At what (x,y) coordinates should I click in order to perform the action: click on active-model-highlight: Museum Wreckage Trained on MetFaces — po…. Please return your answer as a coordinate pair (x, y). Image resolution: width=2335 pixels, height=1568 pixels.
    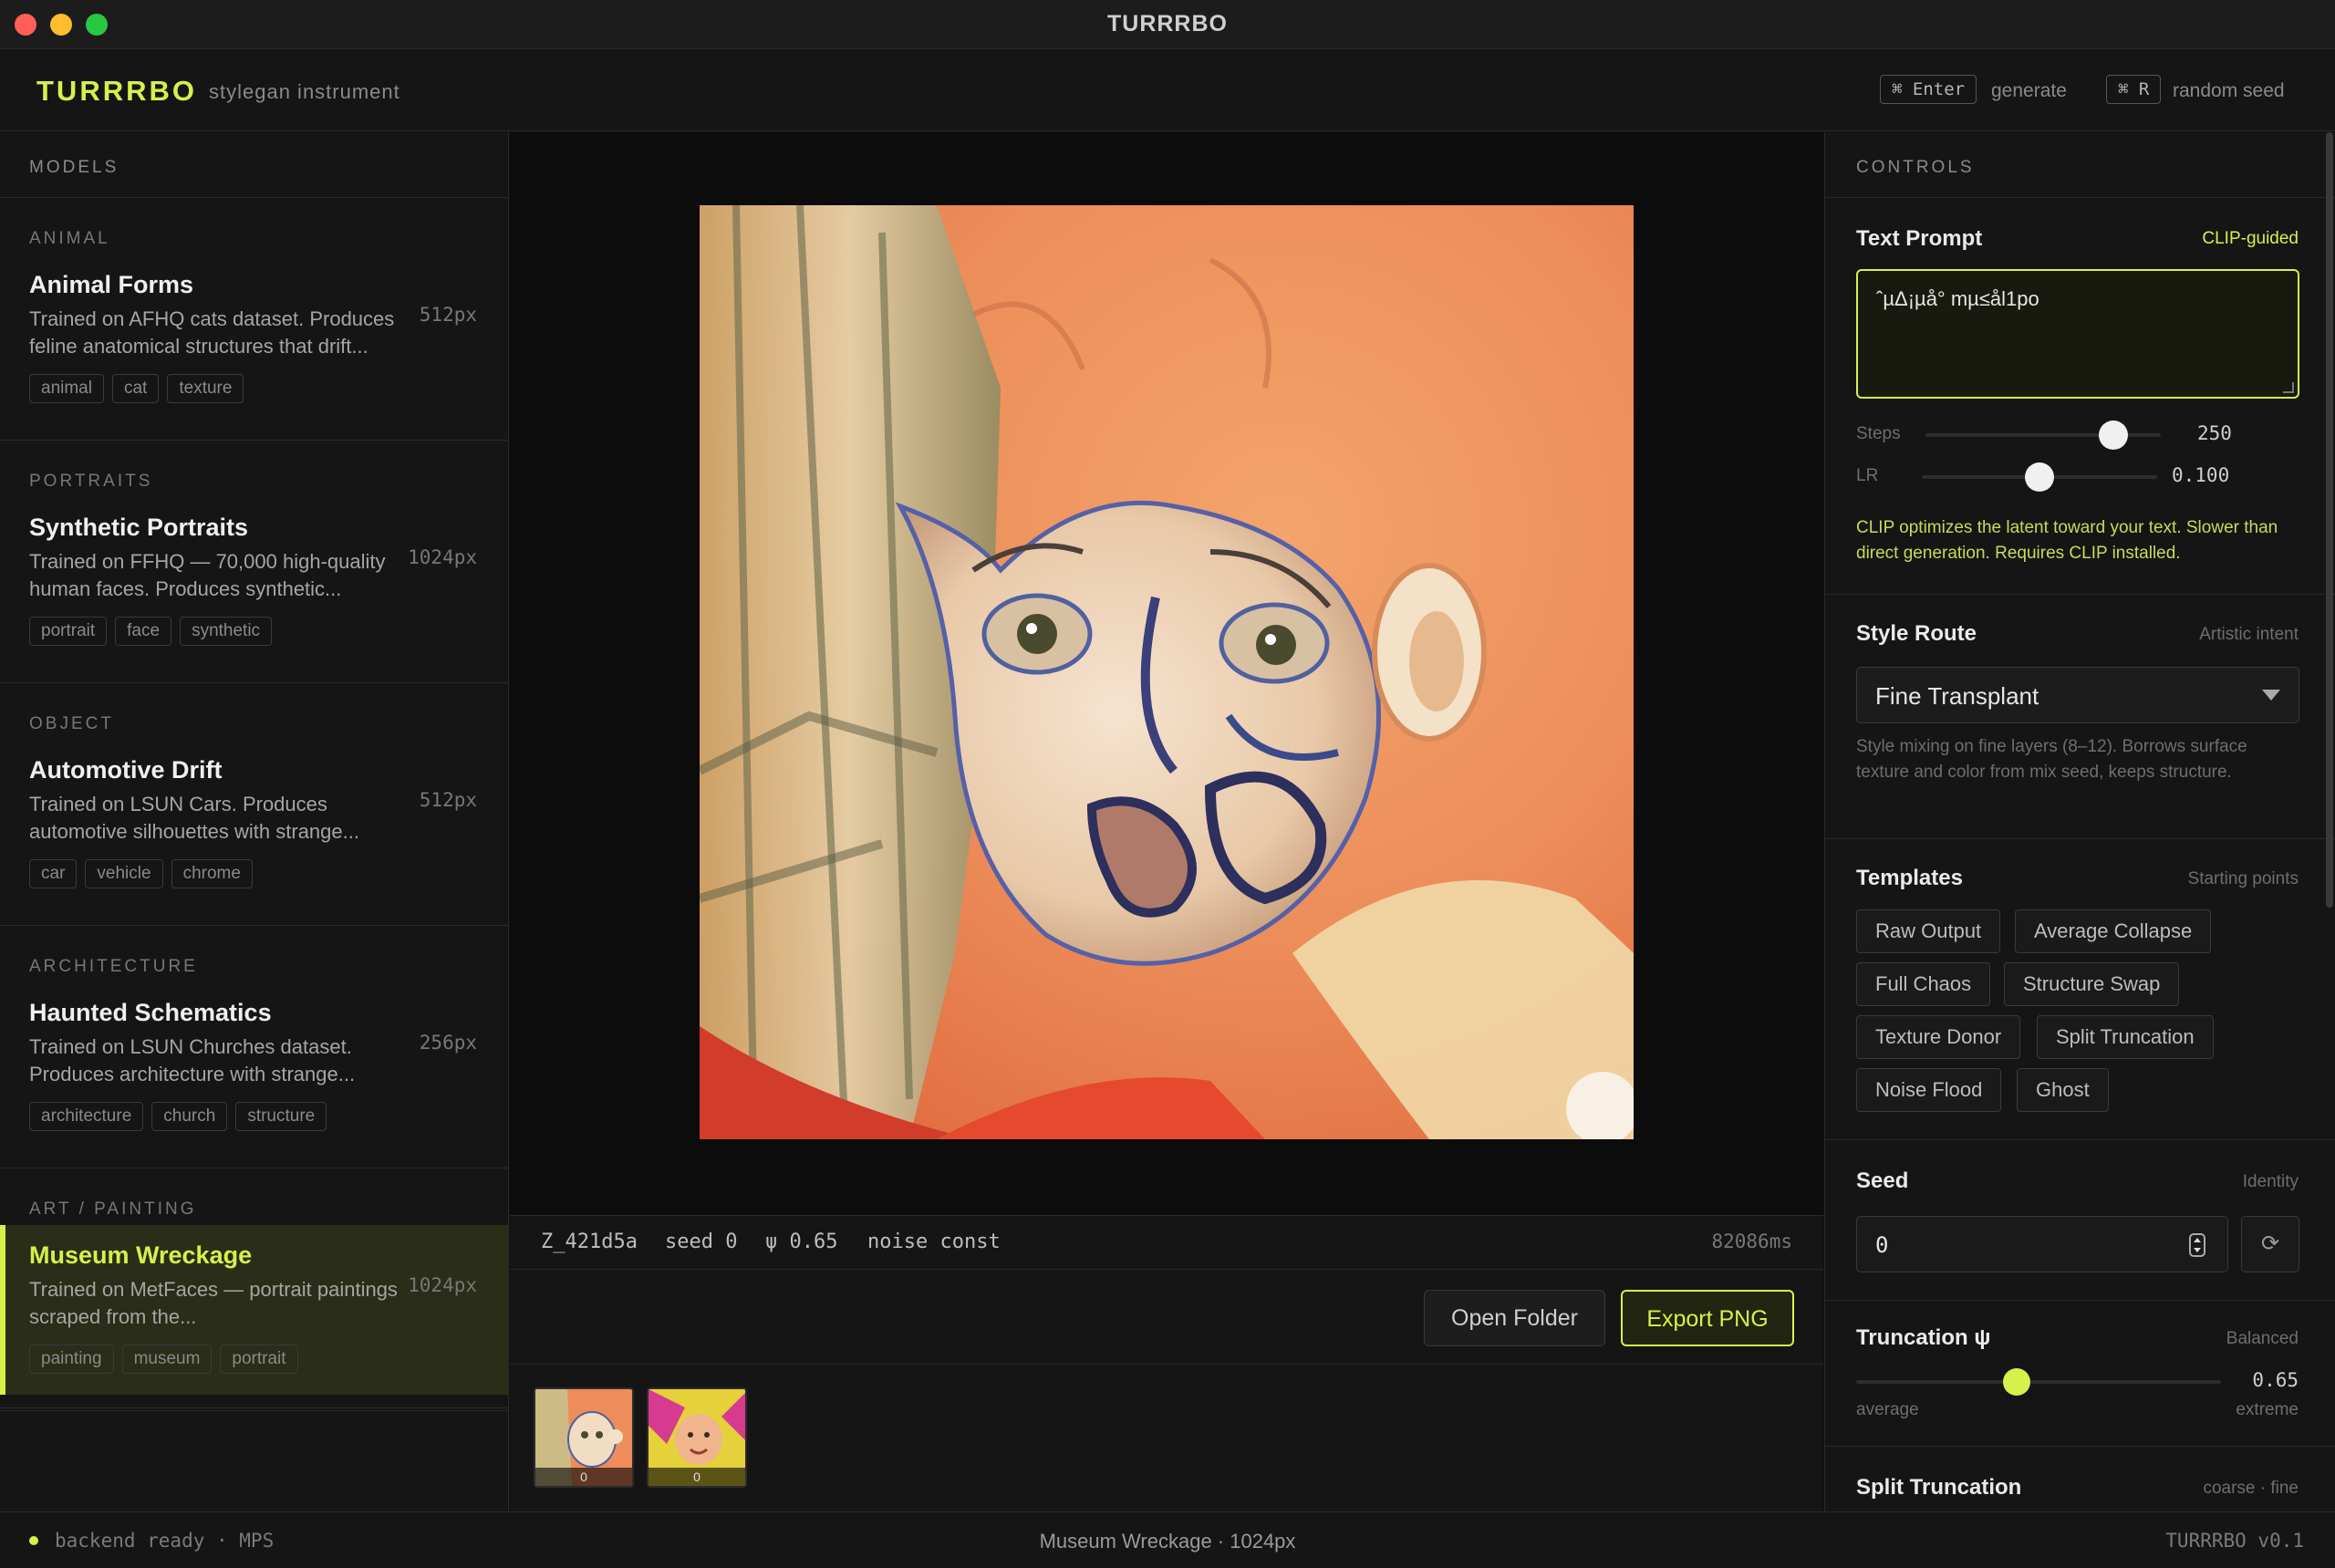
    Looking at the image, I should click on (254, 1310).